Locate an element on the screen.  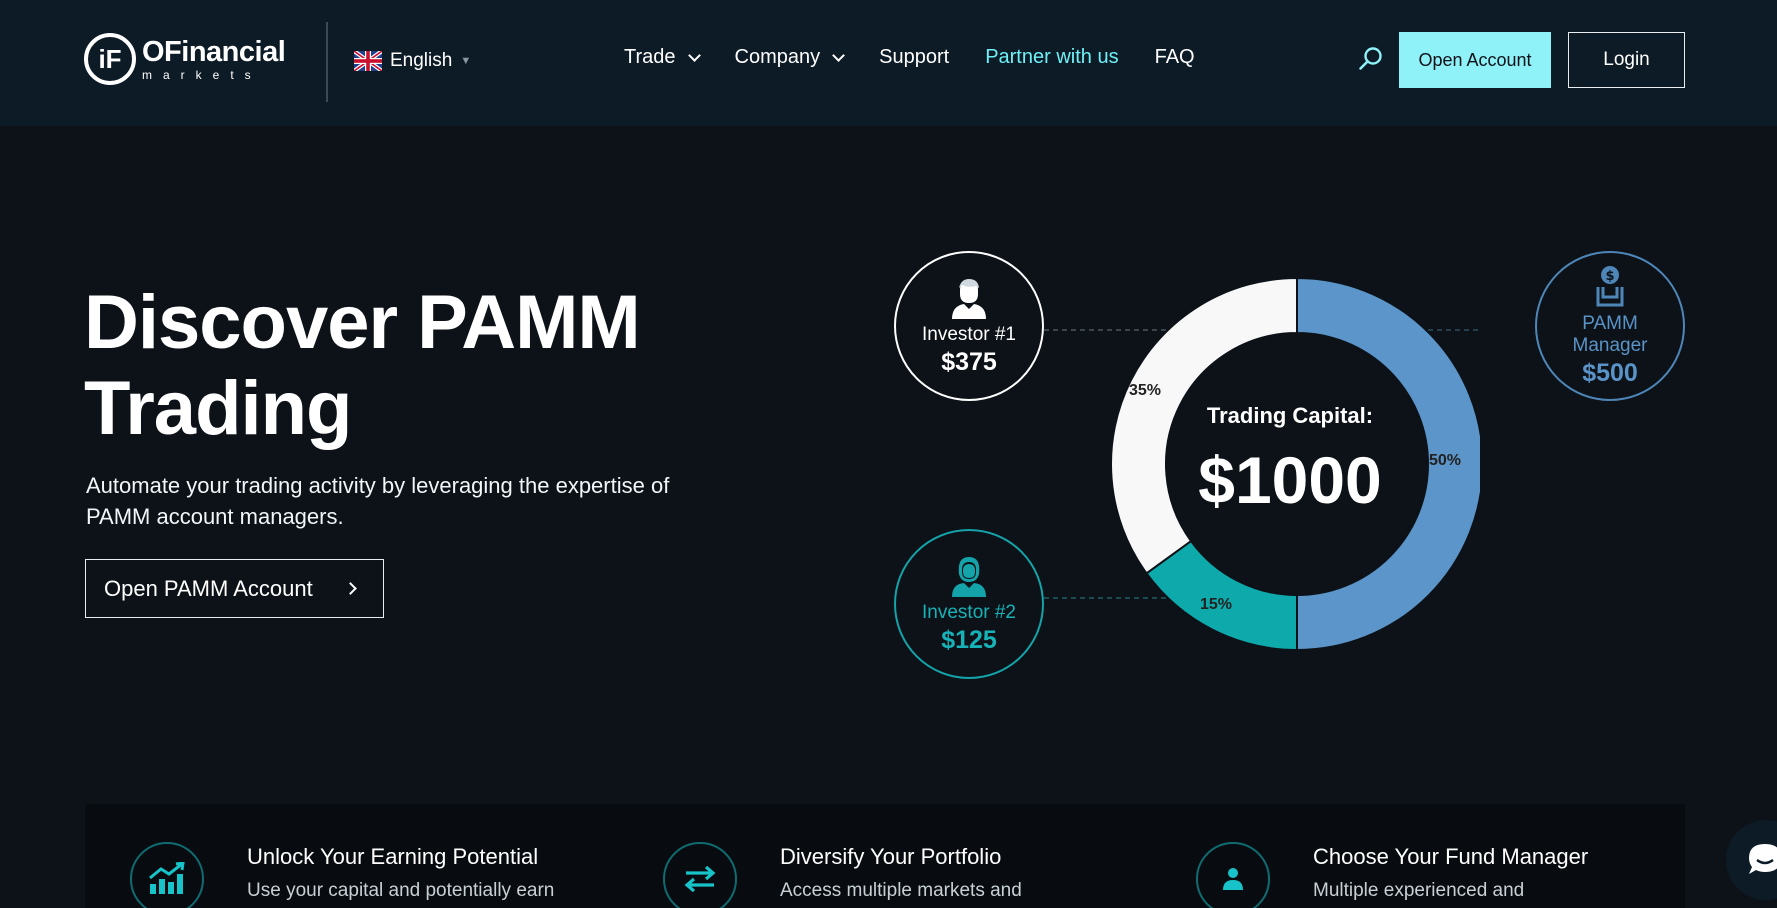
search-icon is located at coordinates (1371, 59).